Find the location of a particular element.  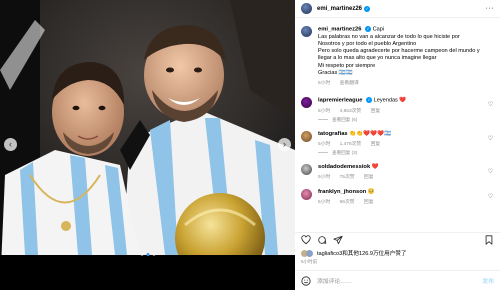

comment-username: soldadodemessiok is located at coordinates (344, 167).